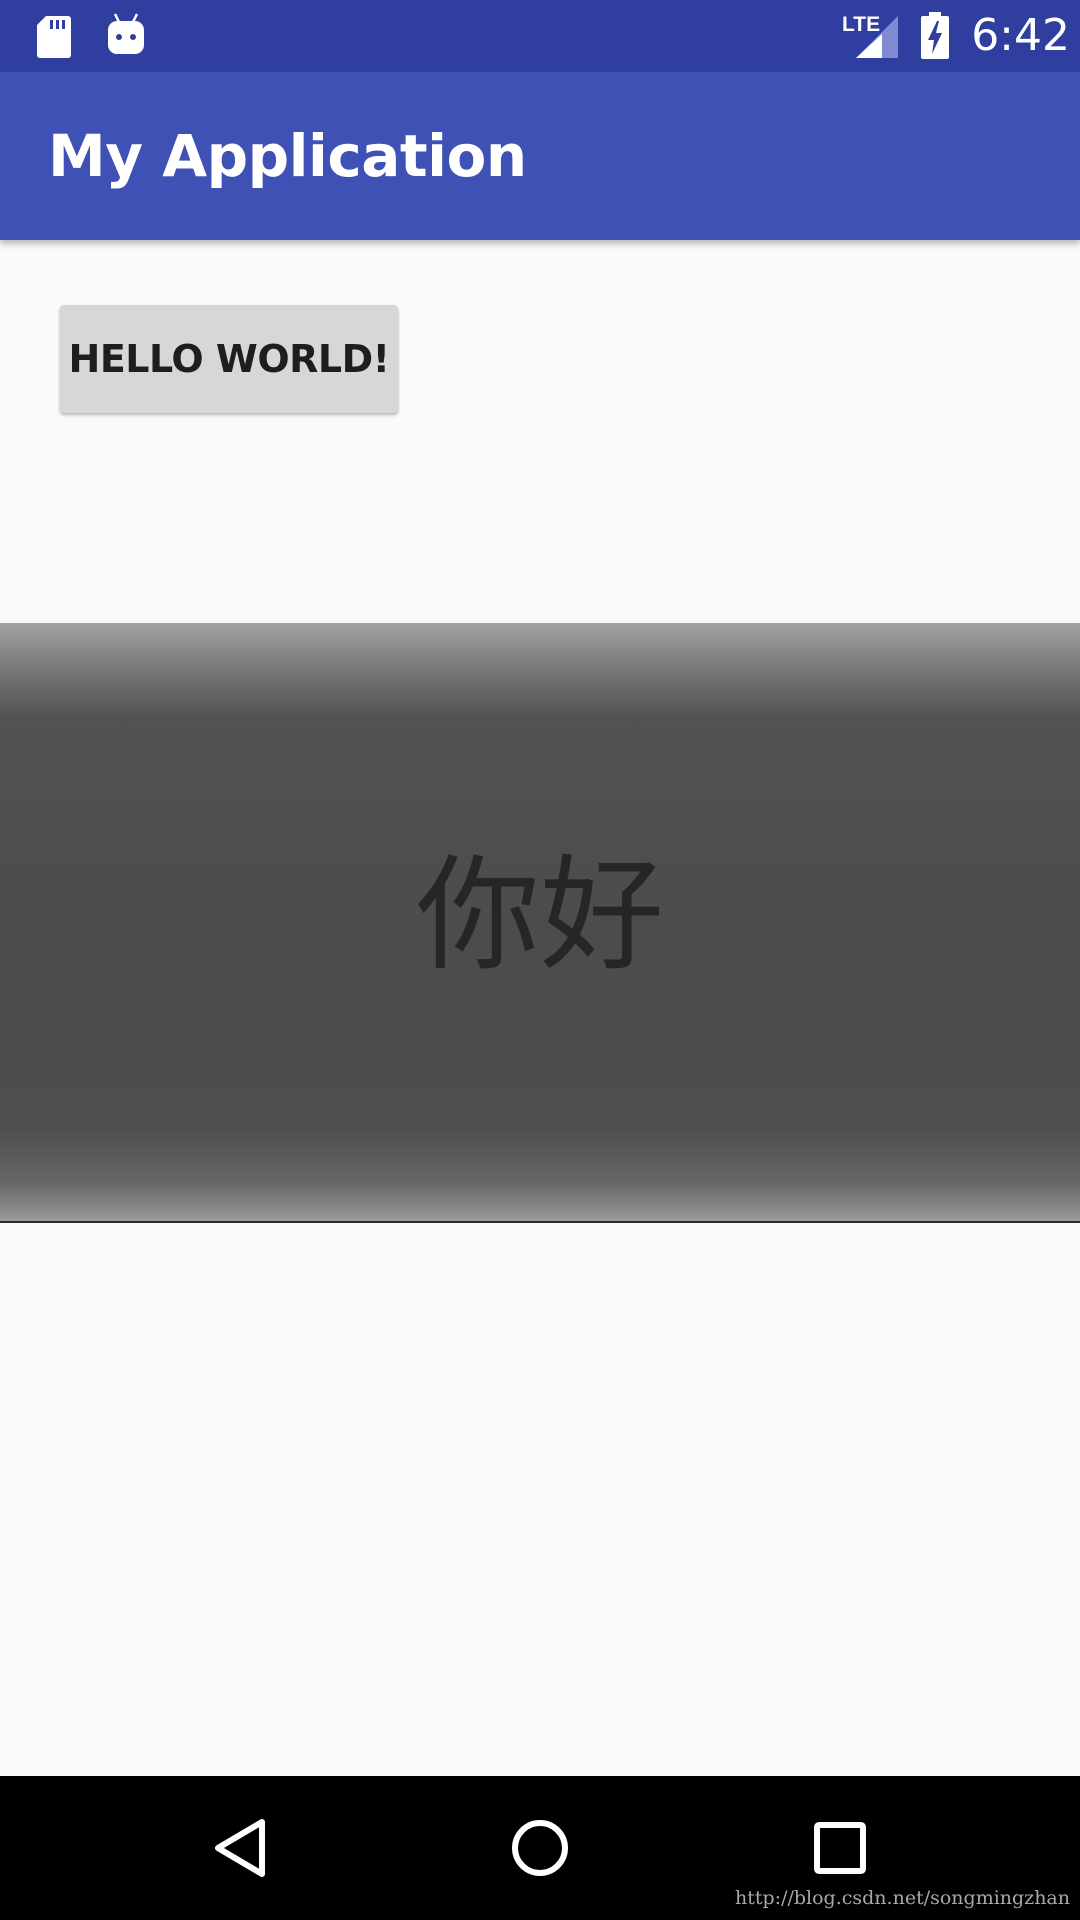 The width and height of the screenshot is (1080, 1920). Describe the element at coordinates (902, 1898) in the screenshot. I see `watermark-url: http://blog.csdn.net/songmingzhan` at that location.